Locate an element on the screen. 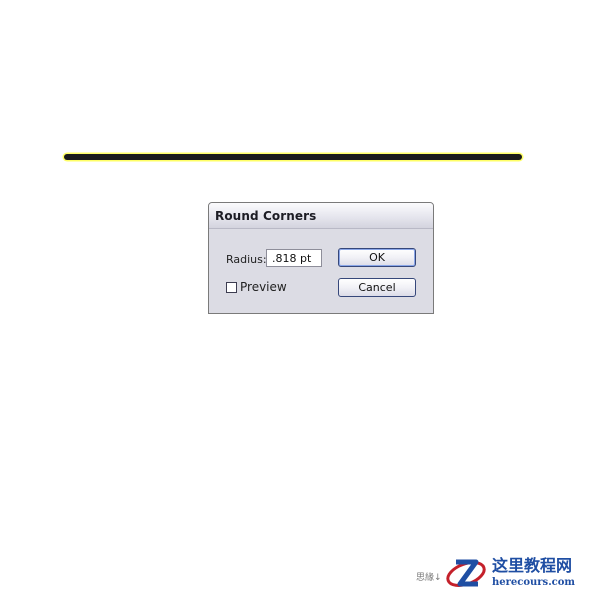  preview-option: Preview is located at coordinates (256, 287).